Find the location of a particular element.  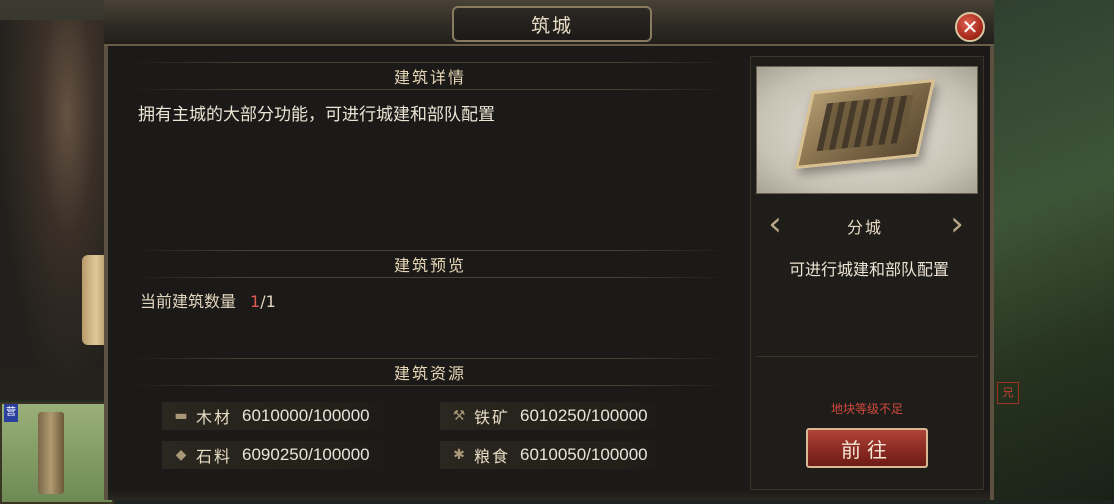

count-max: /1 is located at coordinates (268, 301).